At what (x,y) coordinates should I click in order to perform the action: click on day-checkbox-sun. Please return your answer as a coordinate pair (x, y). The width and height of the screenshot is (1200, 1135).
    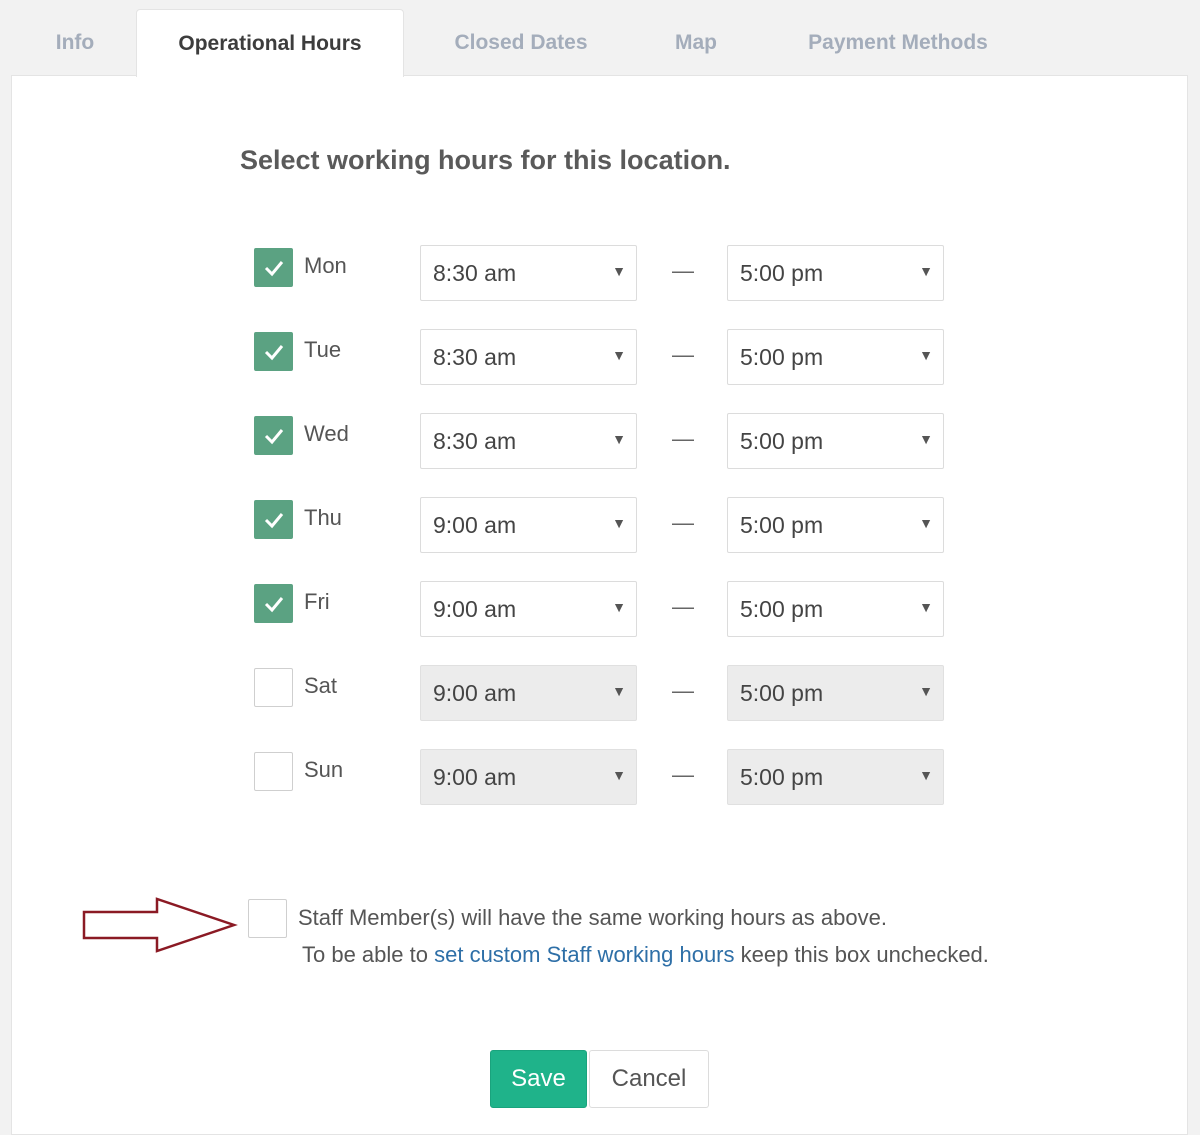
    Looking at the image, I should click on (273, 771).